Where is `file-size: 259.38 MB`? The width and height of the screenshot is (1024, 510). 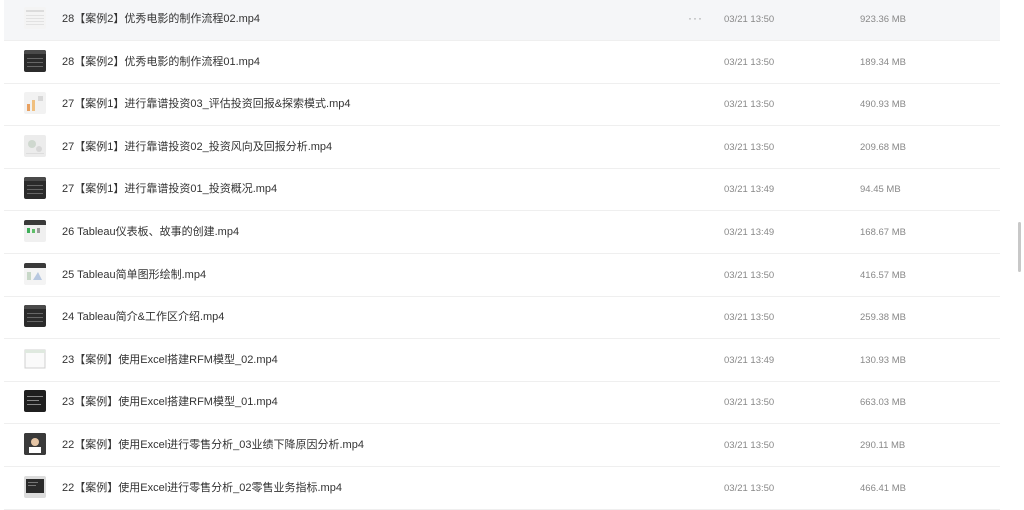
file-size: 259.38 MB is located at coordinates (883, 318).